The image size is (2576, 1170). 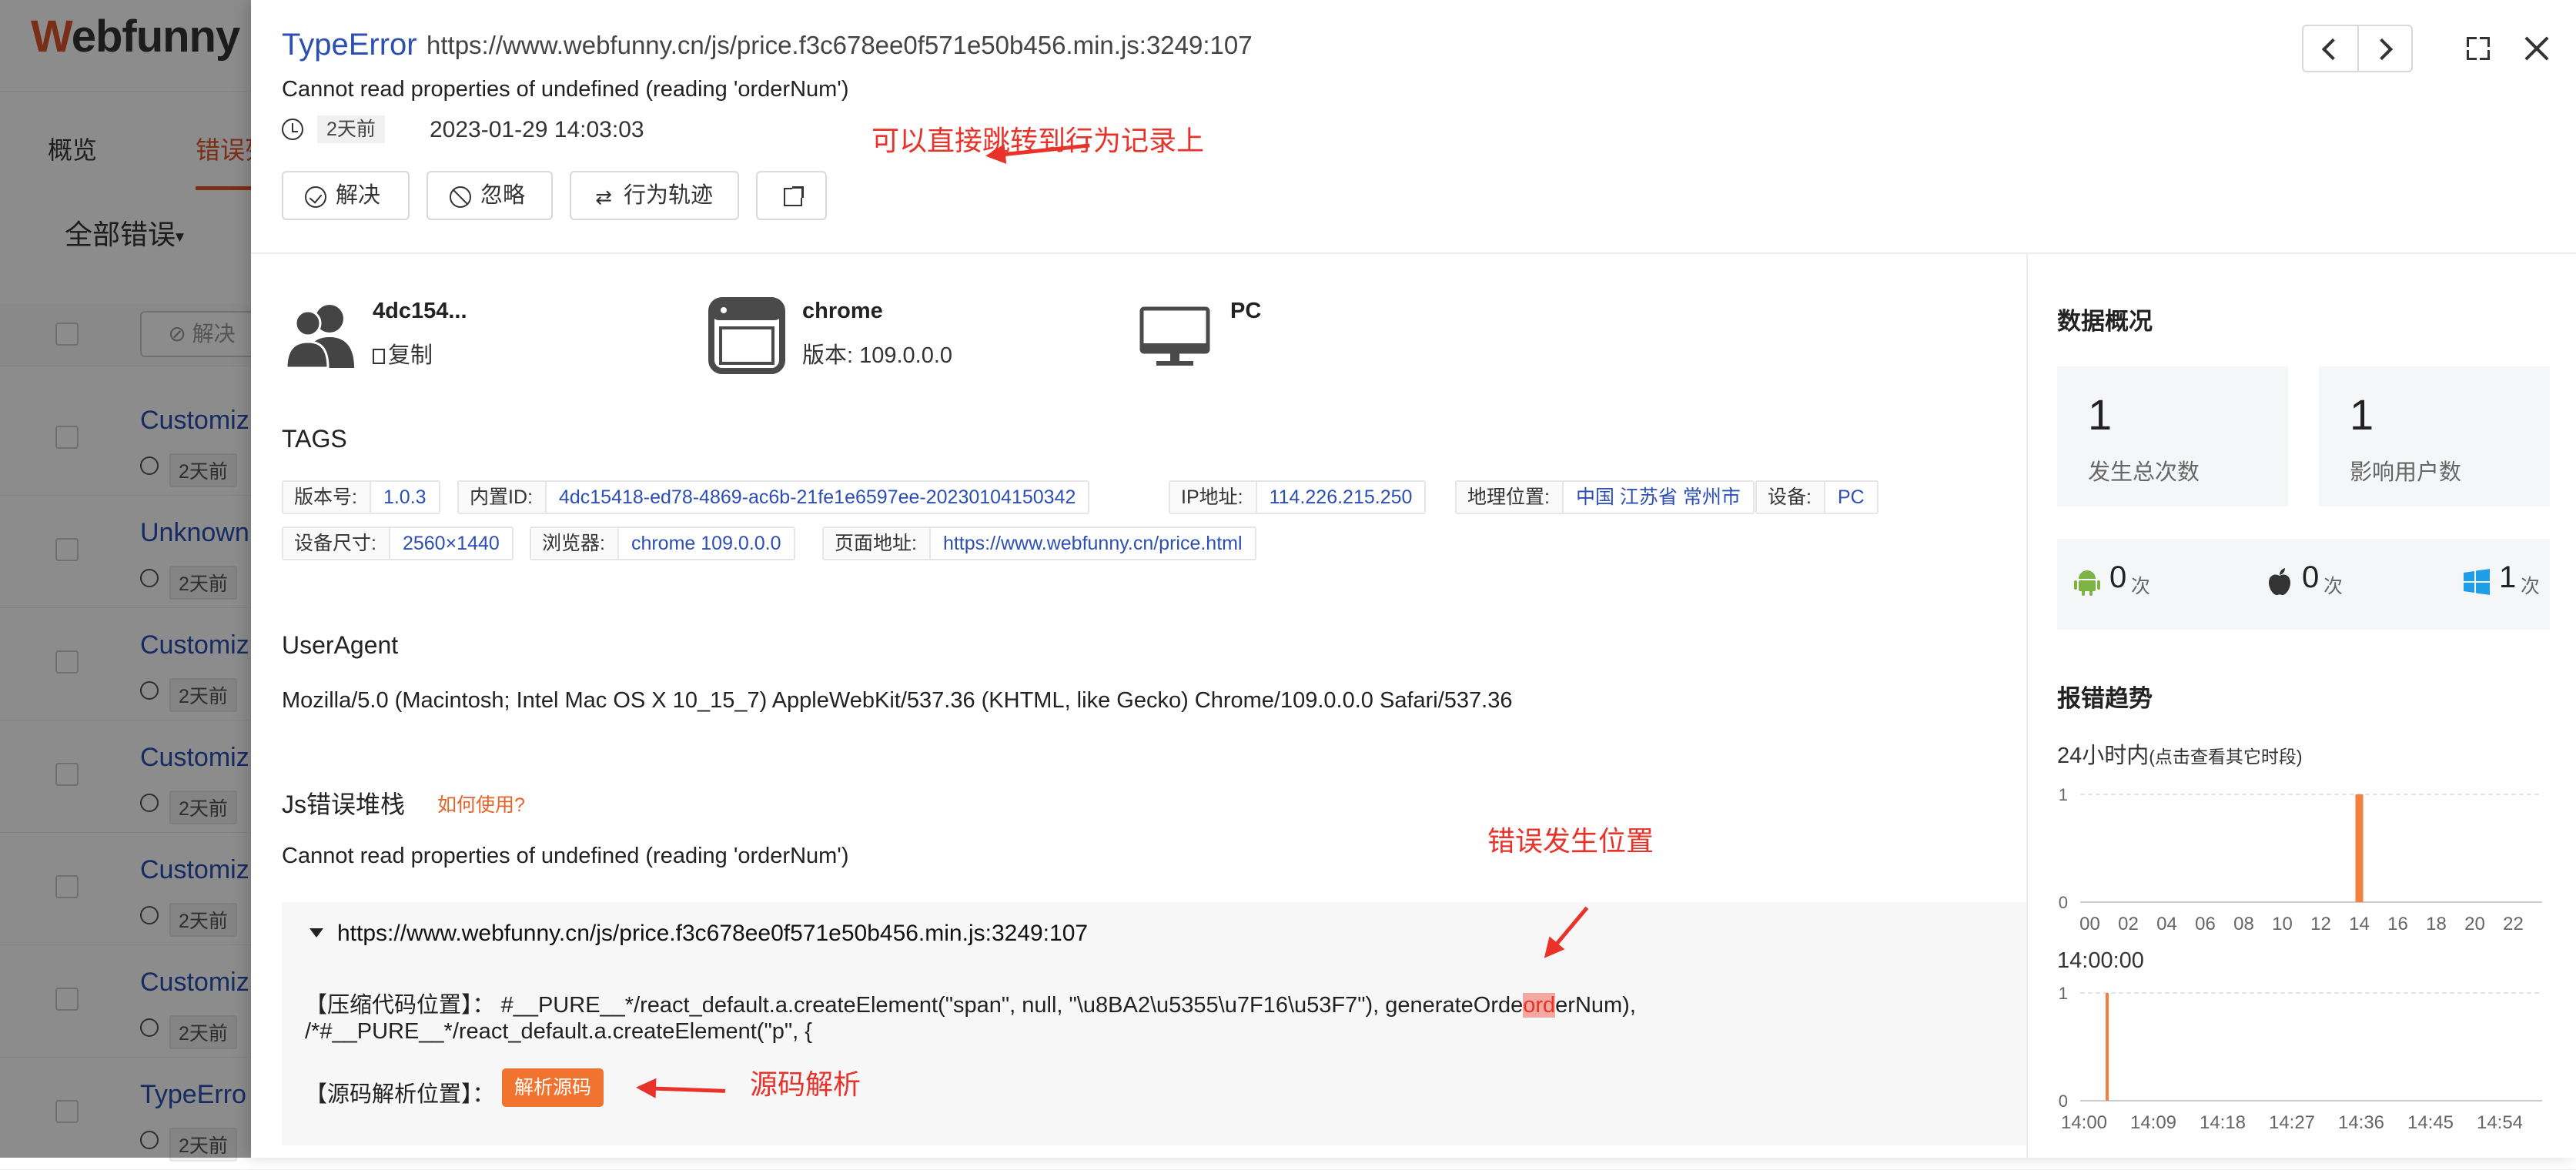 What do you see at coordinates (2301, 1058) in the screenshot?
I see `trend-chart-detail: 0 1 14:00 14:09 14:18 14:27 14:36 14:45 14:54` at bounding box center [2301, 1058].